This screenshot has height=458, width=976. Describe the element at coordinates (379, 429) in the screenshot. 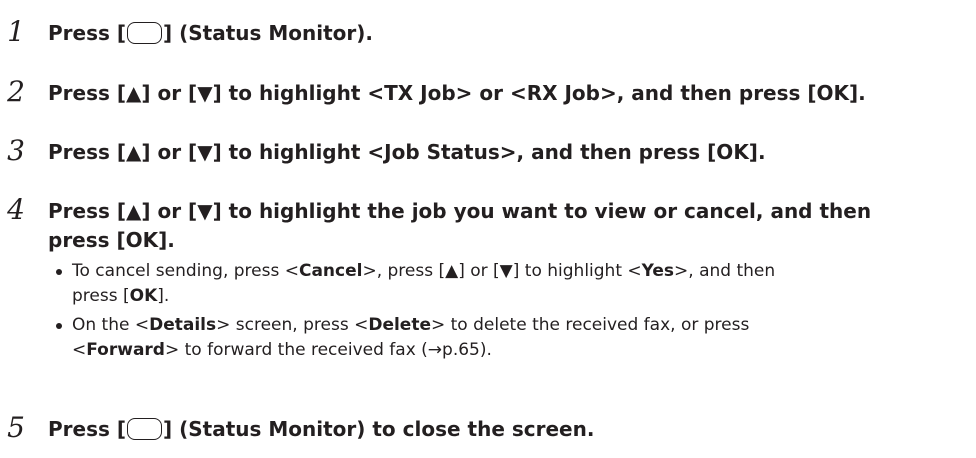

I see `step-text-part: ] (Status Monitor) to close the screen.` at that location.